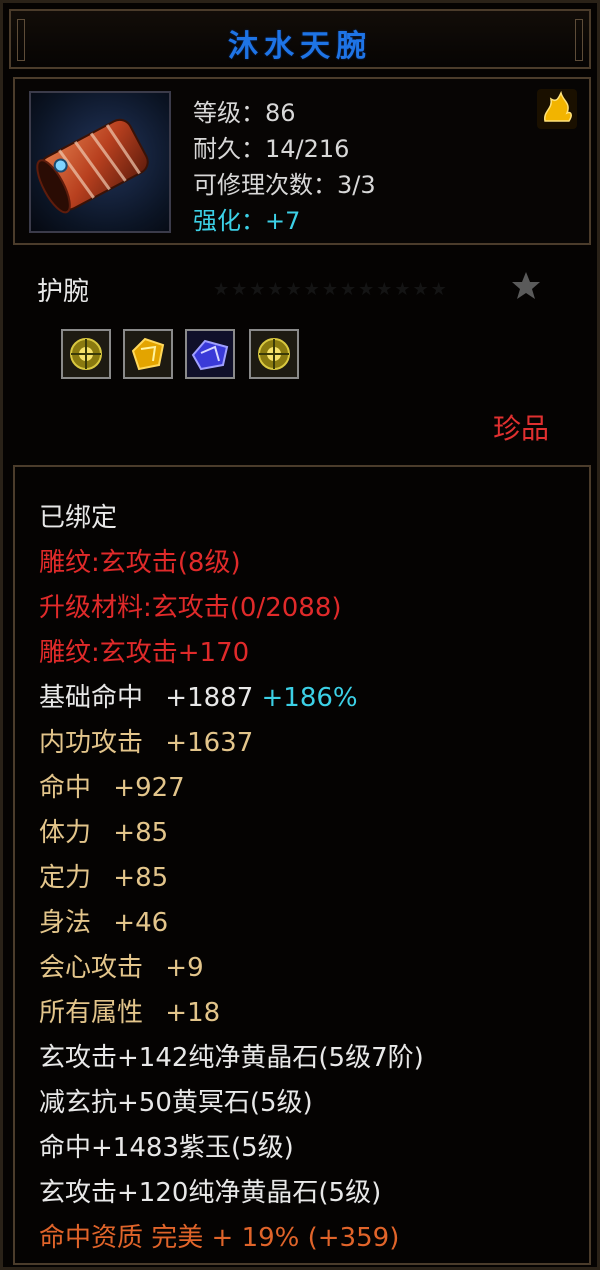 Image resolution: width=600 pixels, height=1270 pixels. What do you see at coordinates (284, 185) in the screenshot?
I see `repair-count-stat: 可修理次数：3/3` at bounding box center [284, 185].